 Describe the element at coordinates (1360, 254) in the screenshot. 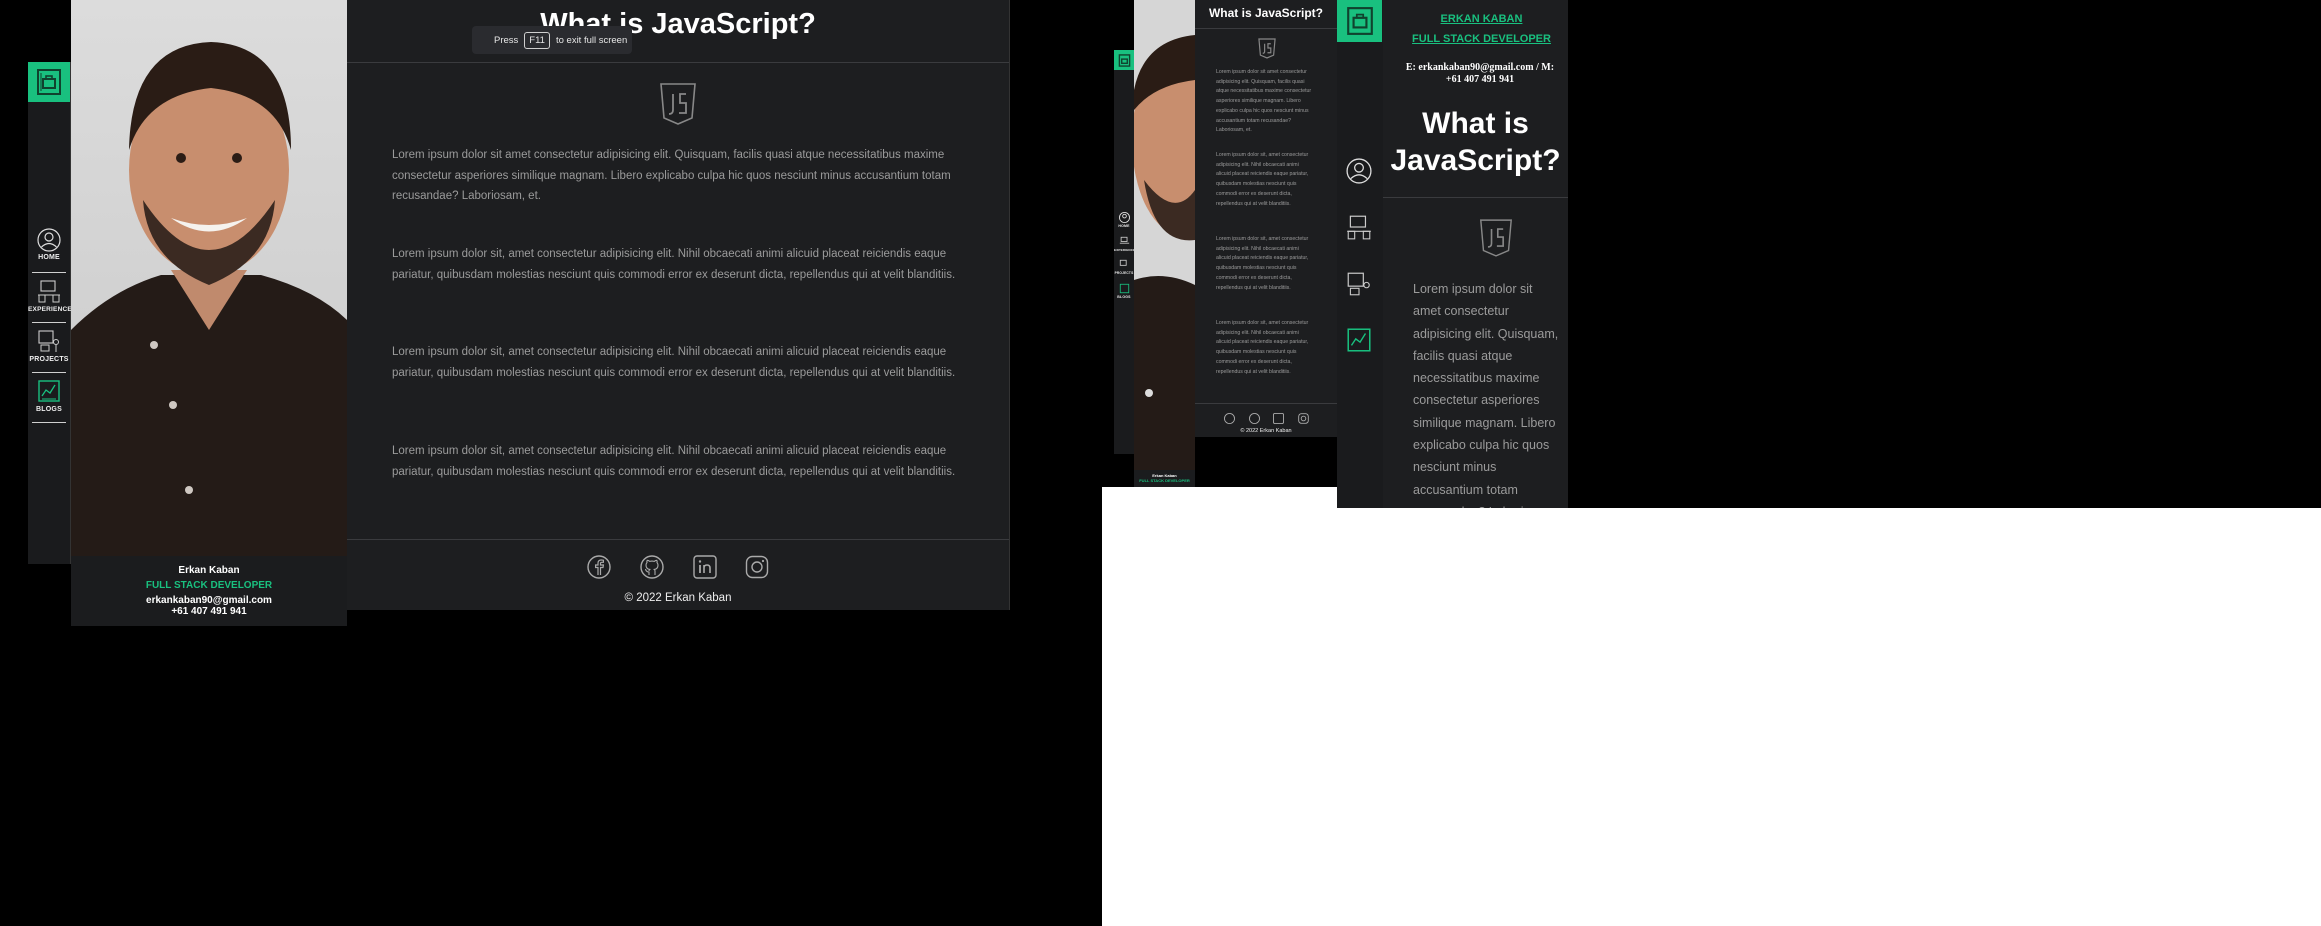

I see `mobile-sidebar-rail` at that location.